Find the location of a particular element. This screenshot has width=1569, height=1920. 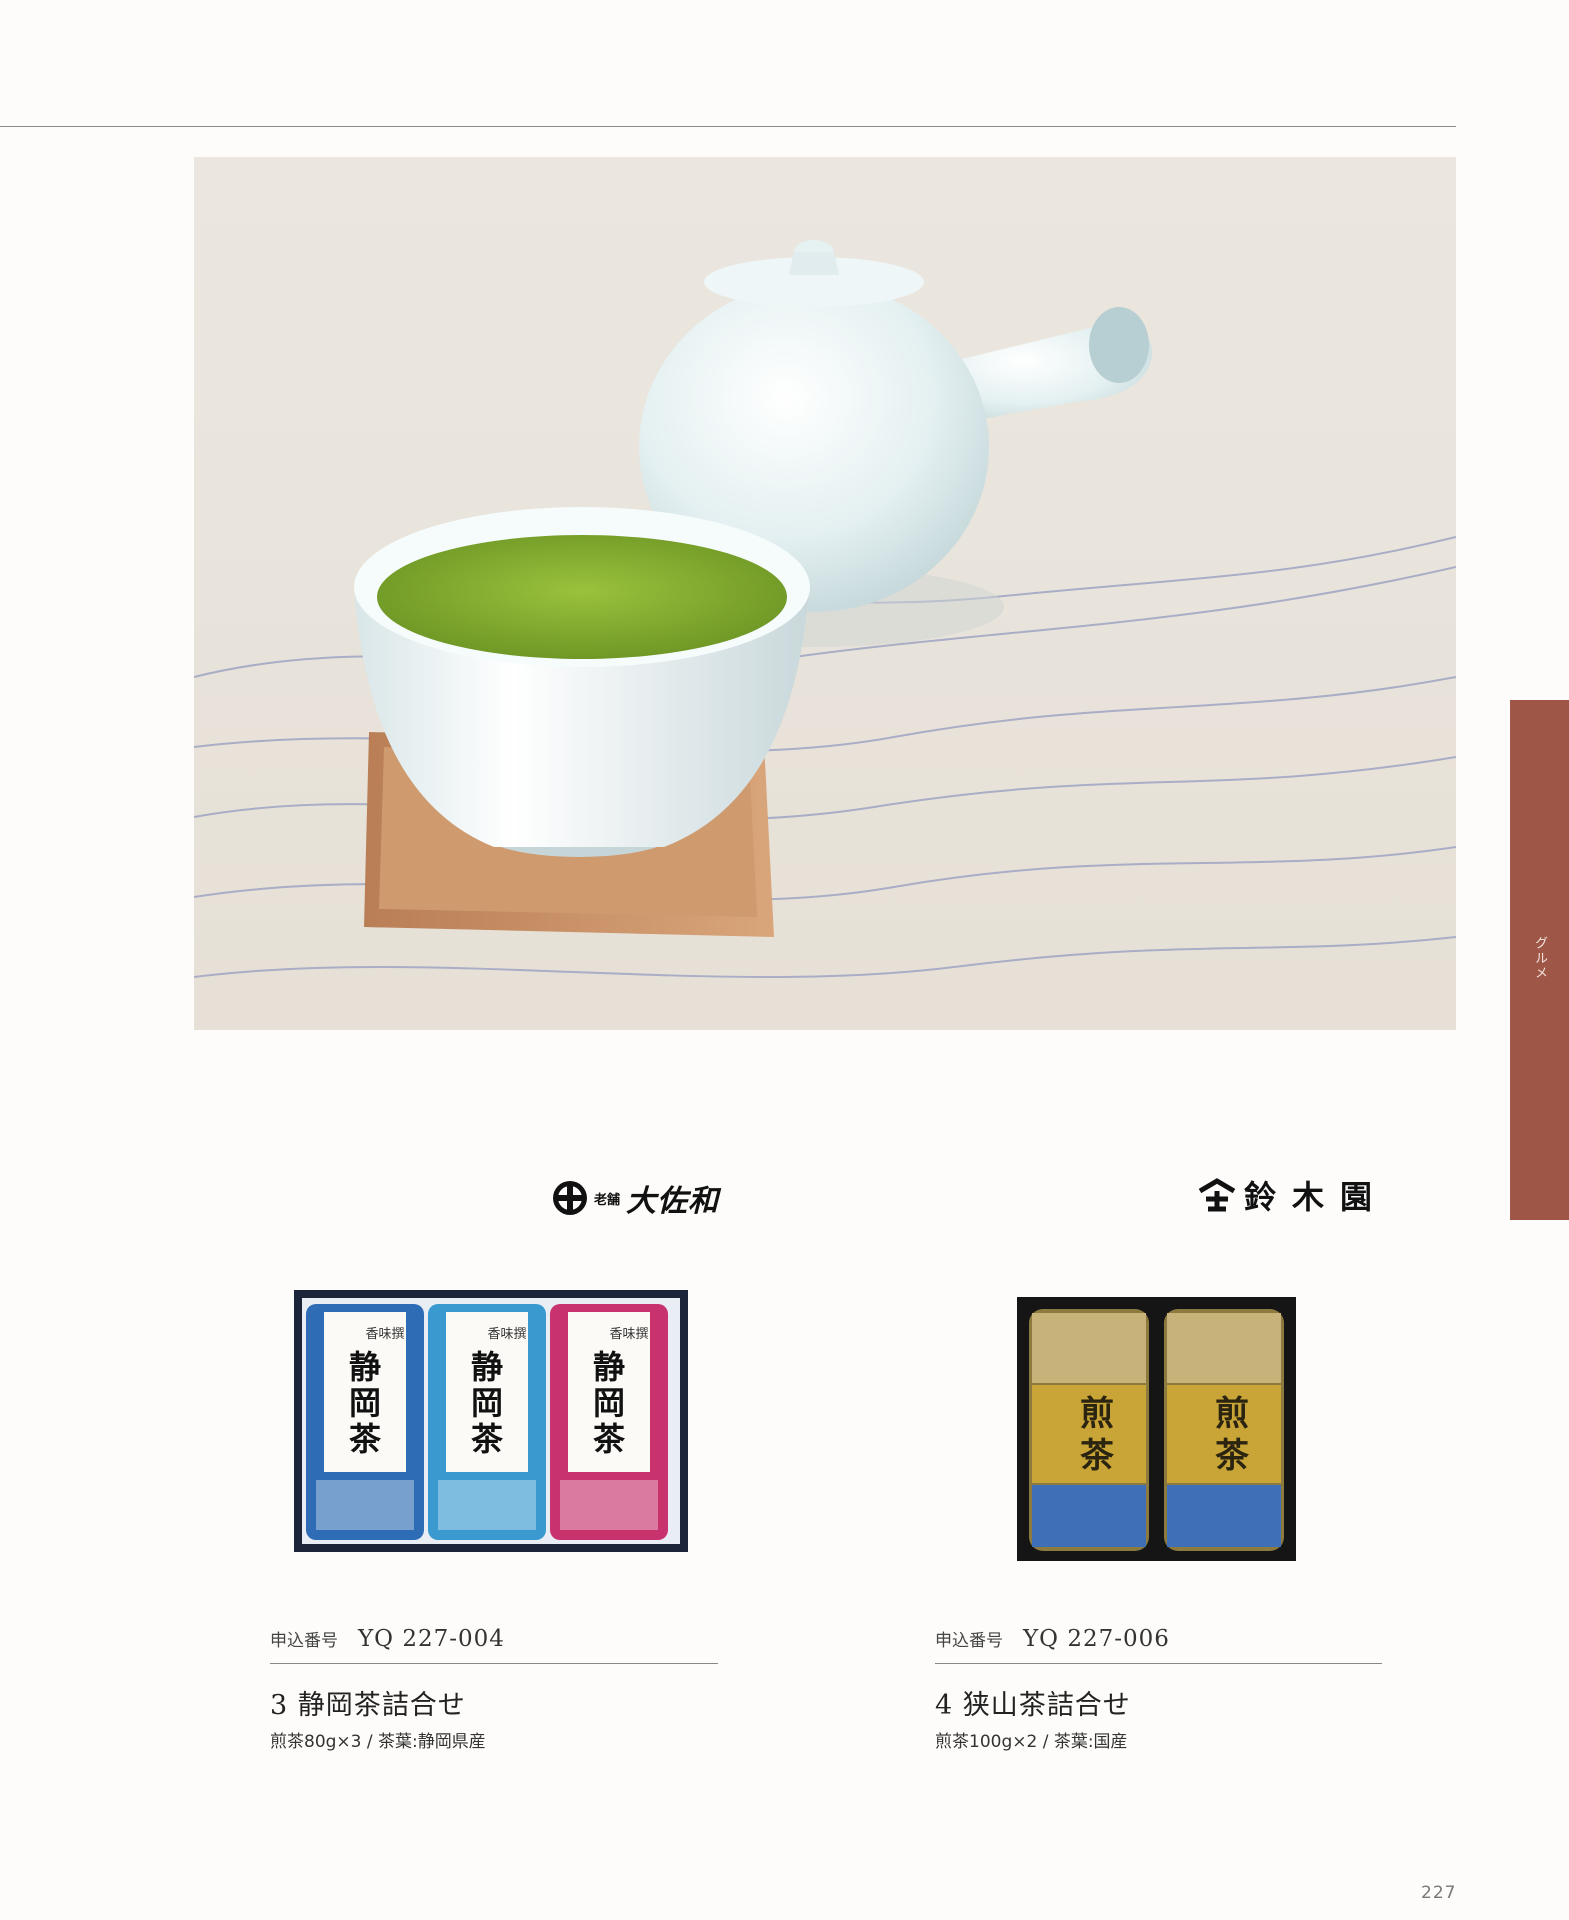

tea-gift-box-2-icon: 煎茶煎茶 is located at coordinates (1156, 1430).